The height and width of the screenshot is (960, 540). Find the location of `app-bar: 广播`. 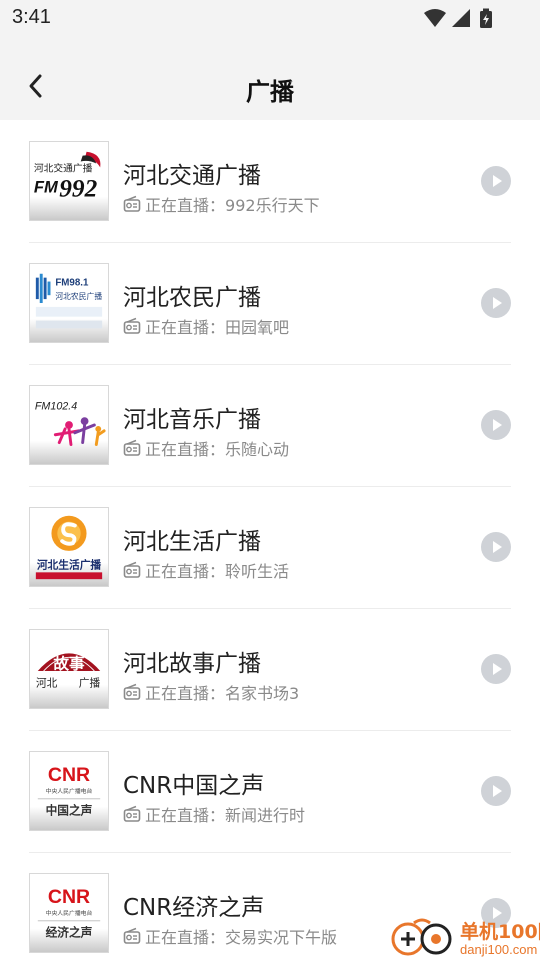

app-bar: 广播 is located at coordinates (270, 79).